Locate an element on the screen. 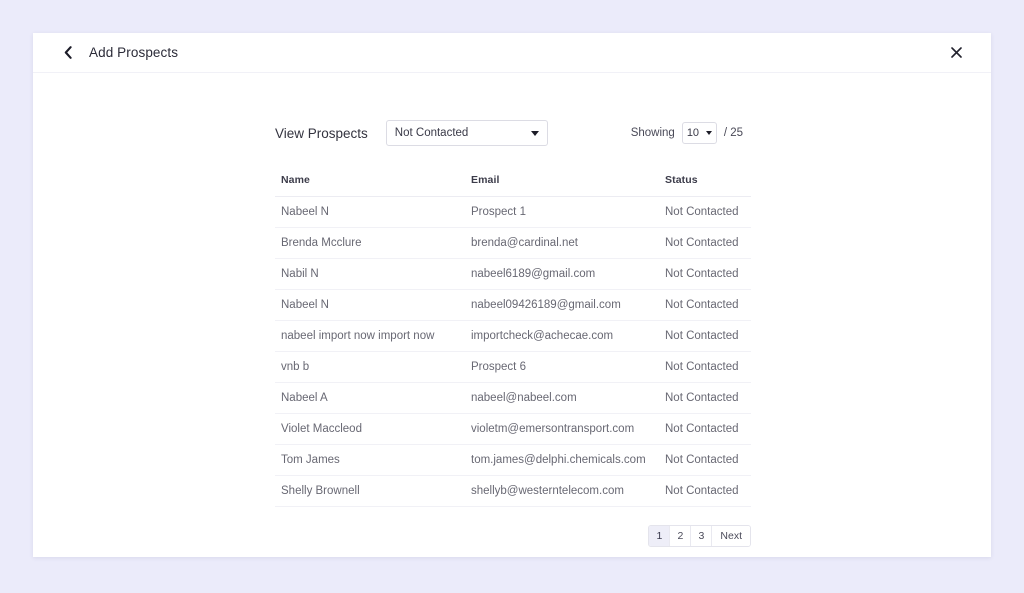 Image resolution: width=1024 pixels, height=593 pixels. cell-name: Nabeel A is located at coordinates (370, 398).